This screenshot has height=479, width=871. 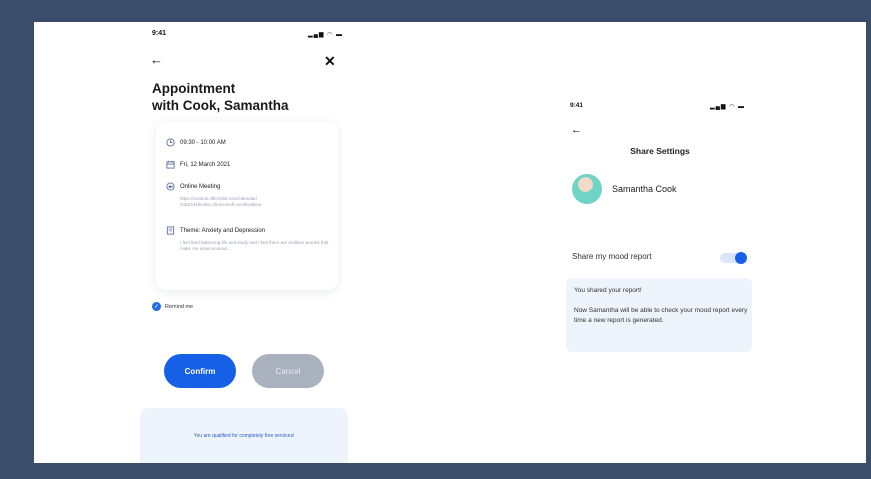 What do you see at coordinates (612, 256) in the screenshot?
I see `share-mood-label: Share my mood report` at bounding box center [612, 256].